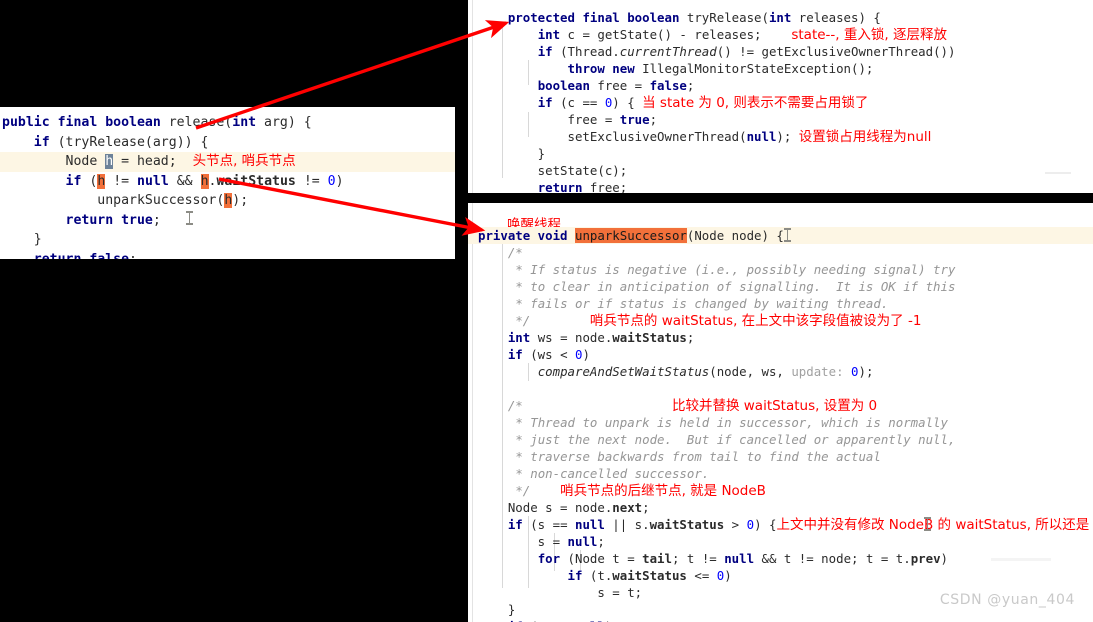  I want to click on code-line: if (h != null && h.waitStatus != 0), so click(227, 182).